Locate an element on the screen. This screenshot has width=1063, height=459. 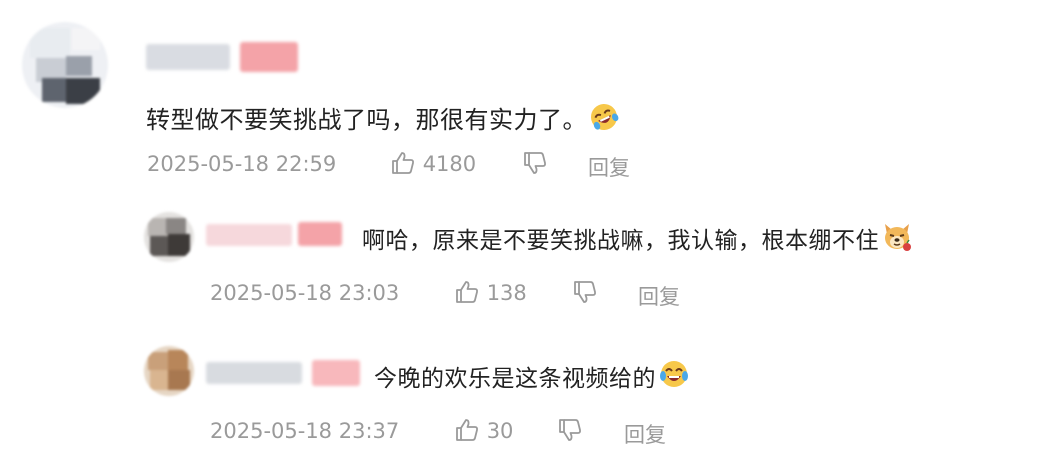
like-button: 4180 is located at coordinates (433, 163).